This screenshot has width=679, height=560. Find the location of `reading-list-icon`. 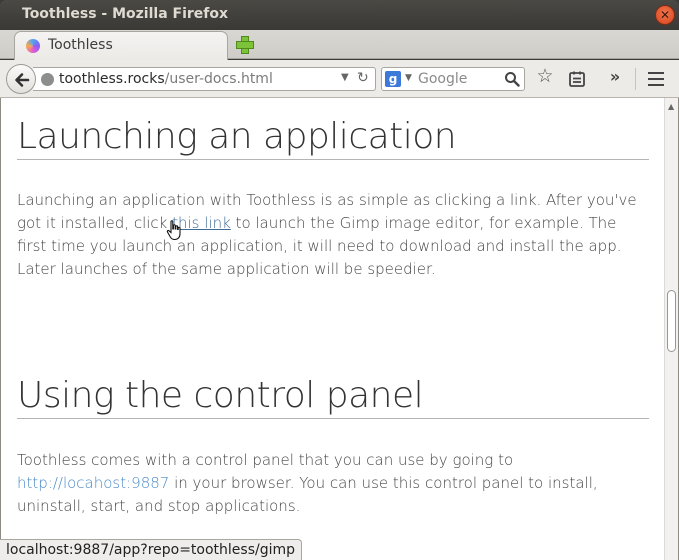

reading-list-icon is located at coordinates (577, 79).